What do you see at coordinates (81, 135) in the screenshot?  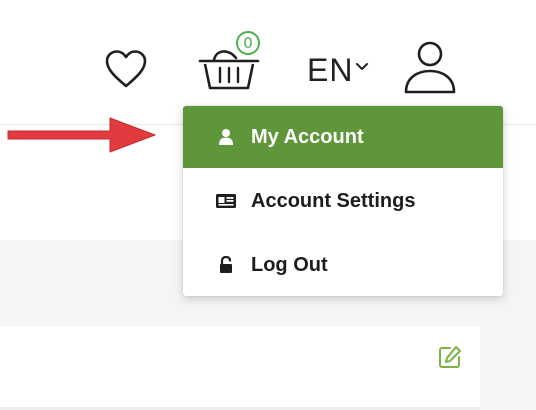 I see `annotation-arrow-icon` at bounding box center [81, 135].